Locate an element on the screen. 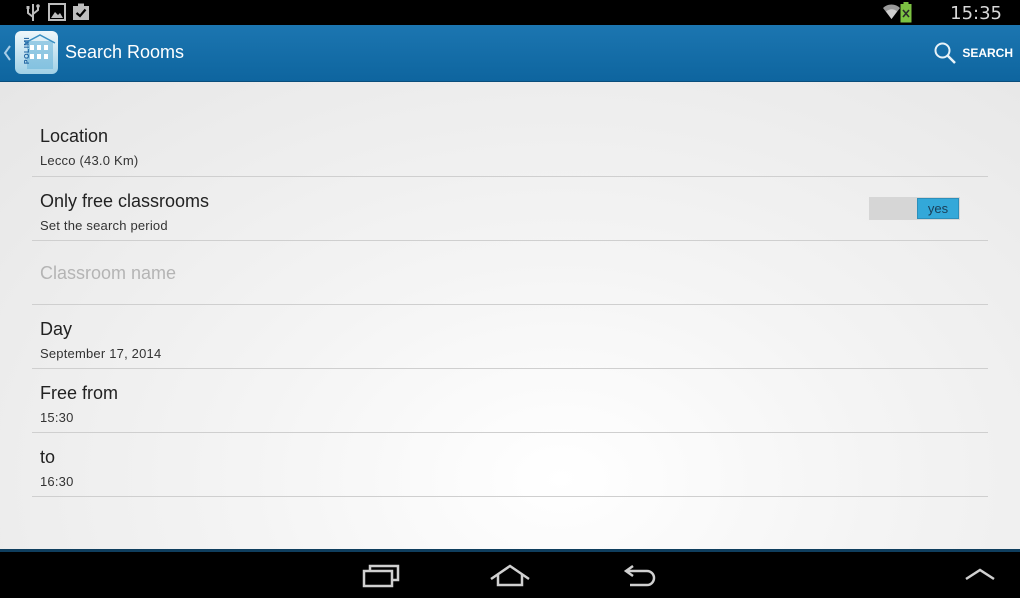  clipboard-check-icon is located at coordinates (81, 11).